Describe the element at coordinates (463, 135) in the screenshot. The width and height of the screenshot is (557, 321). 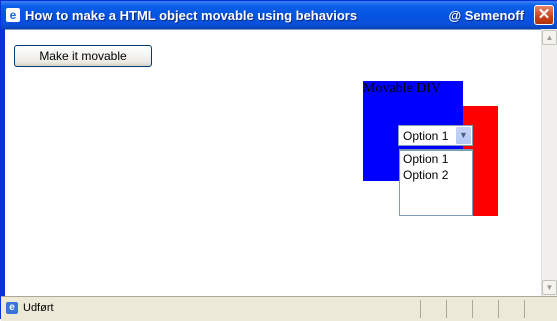
I see `chevron-down-icon: ▼` at that location.